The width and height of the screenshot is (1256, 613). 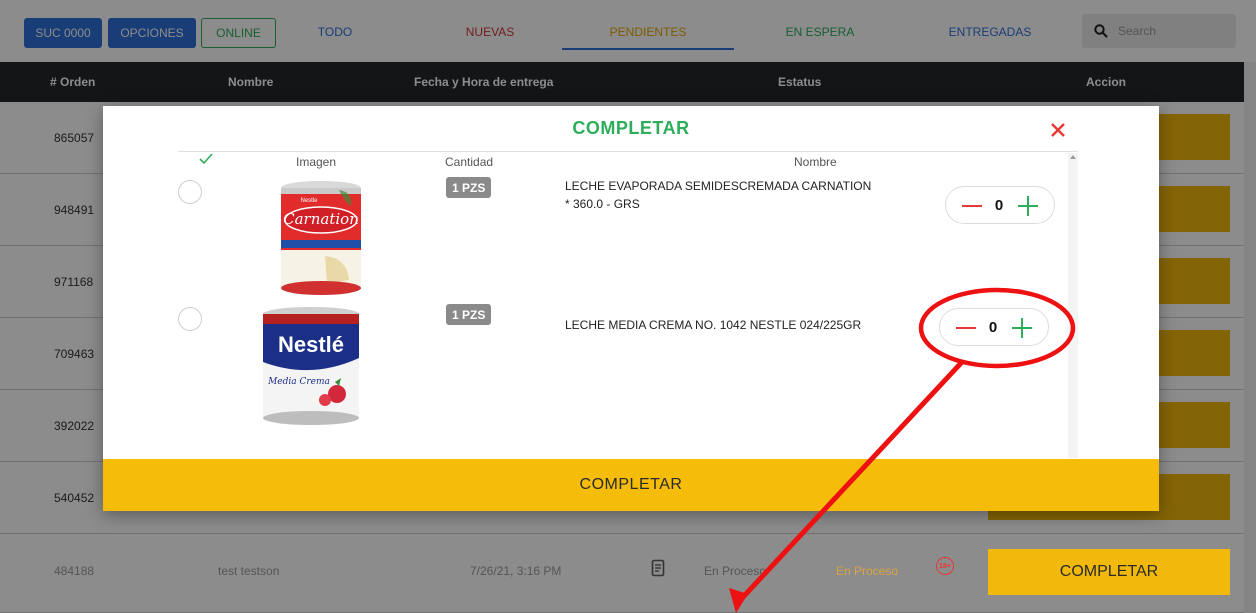 I want to click on complete-button: COMPLETAR, so click(x=1109, y=572).